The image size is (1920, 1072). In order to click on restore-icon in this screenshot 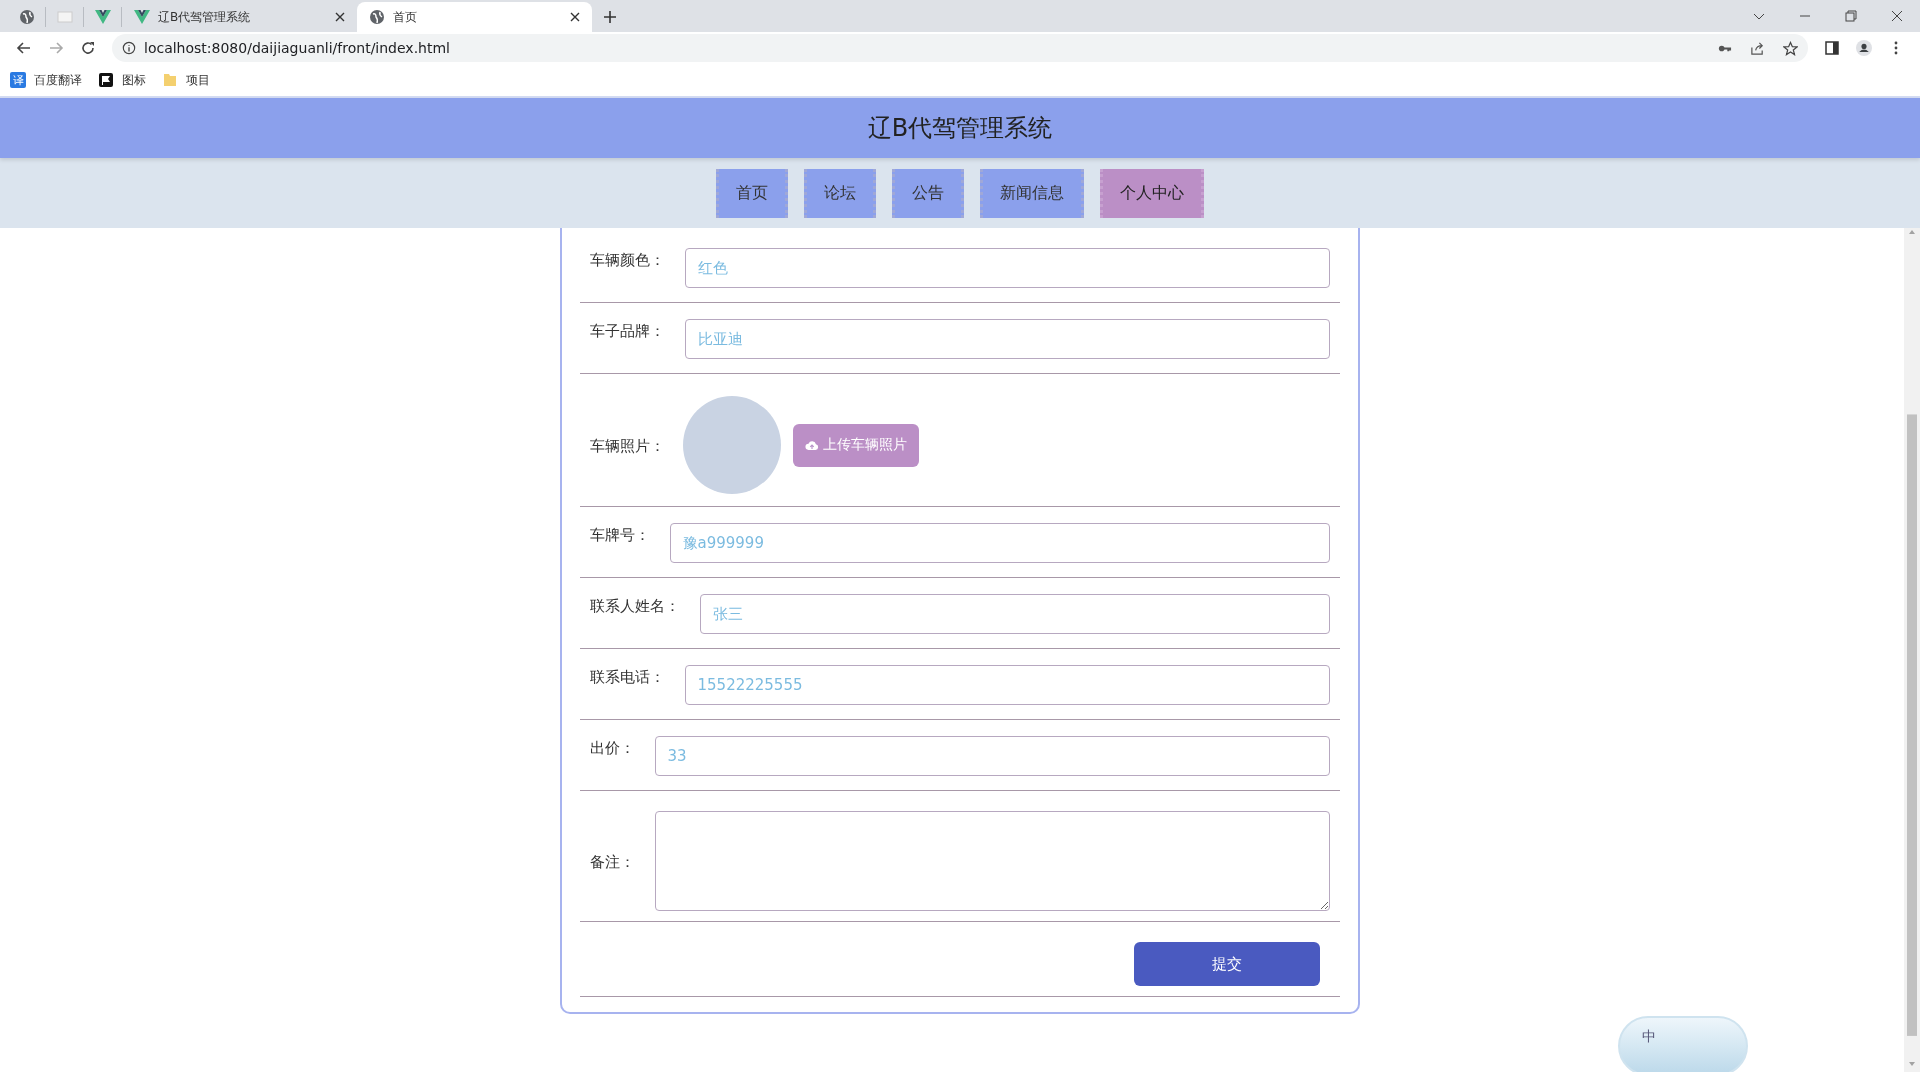, I will do `click(1851, 16)`.